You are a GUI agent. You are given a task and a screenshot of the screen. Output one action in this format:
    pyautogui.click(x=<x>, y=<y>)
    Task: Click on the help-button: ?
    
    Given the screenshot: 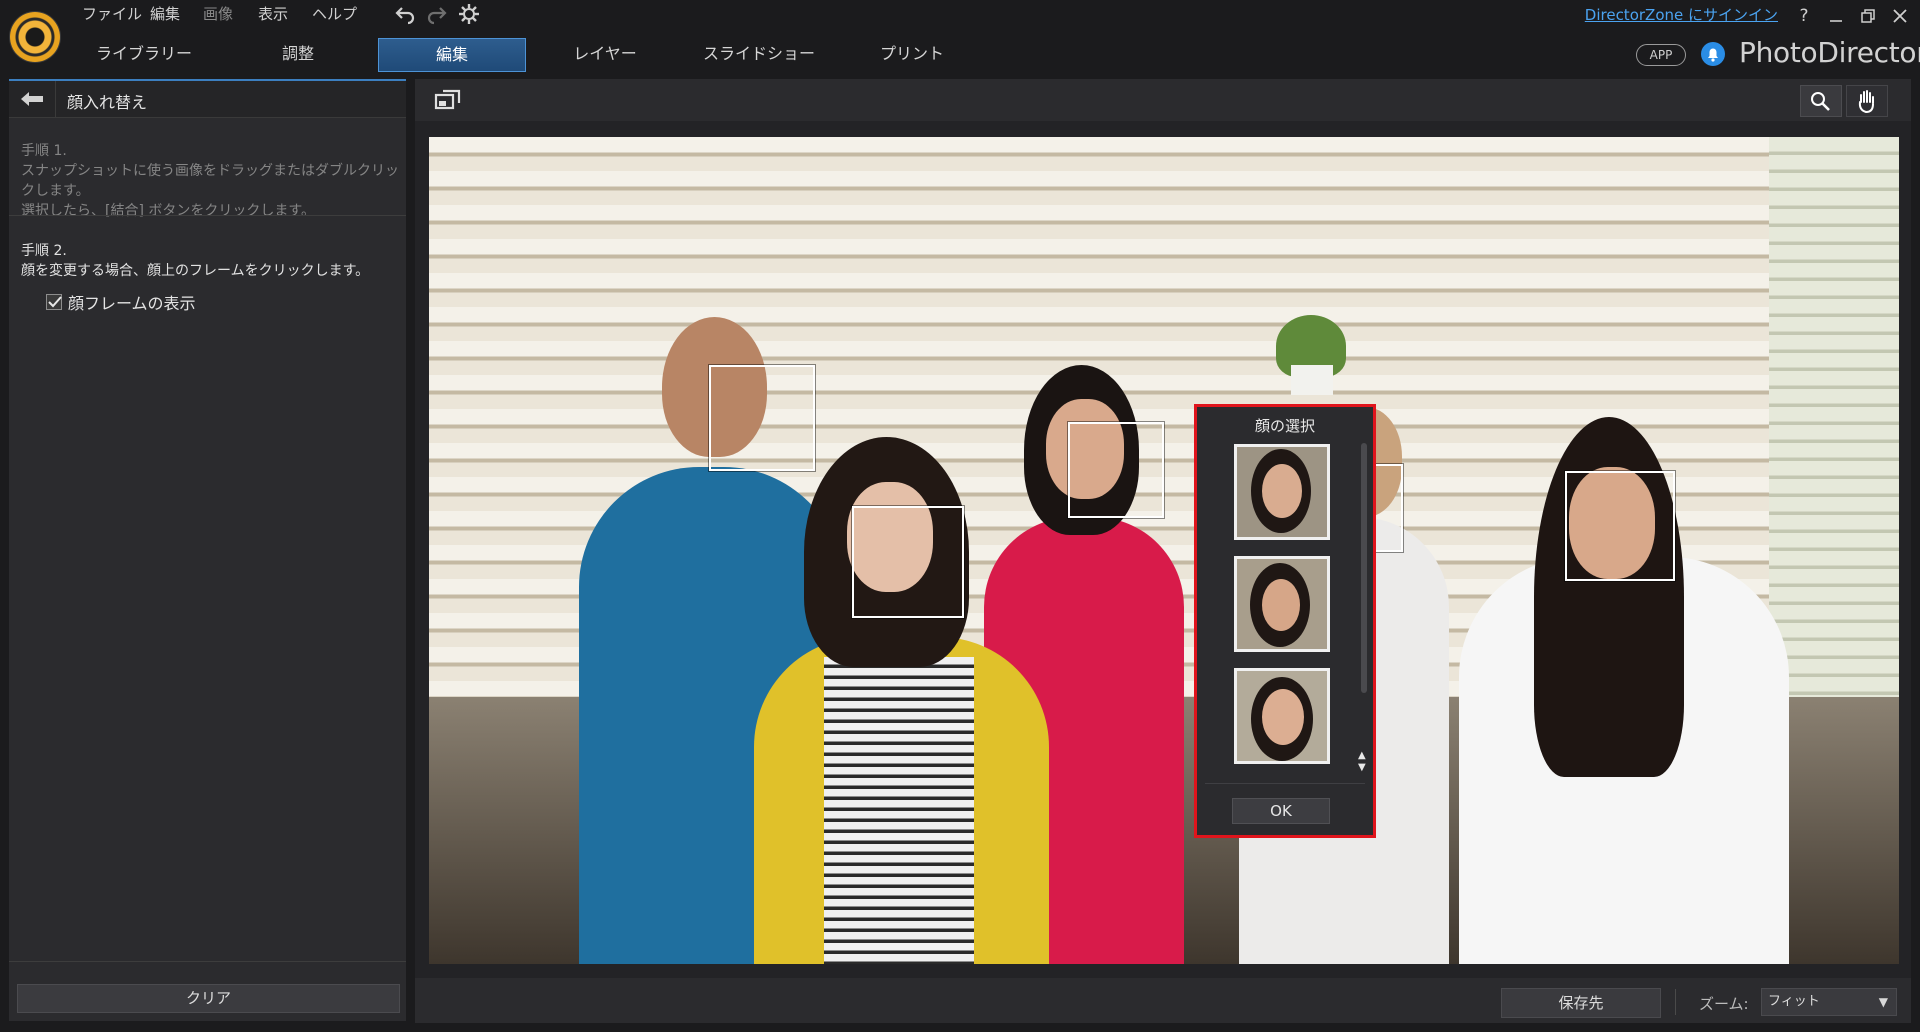 What is the action you would take?
    pyautogui.click(x=1804, y=16)
    